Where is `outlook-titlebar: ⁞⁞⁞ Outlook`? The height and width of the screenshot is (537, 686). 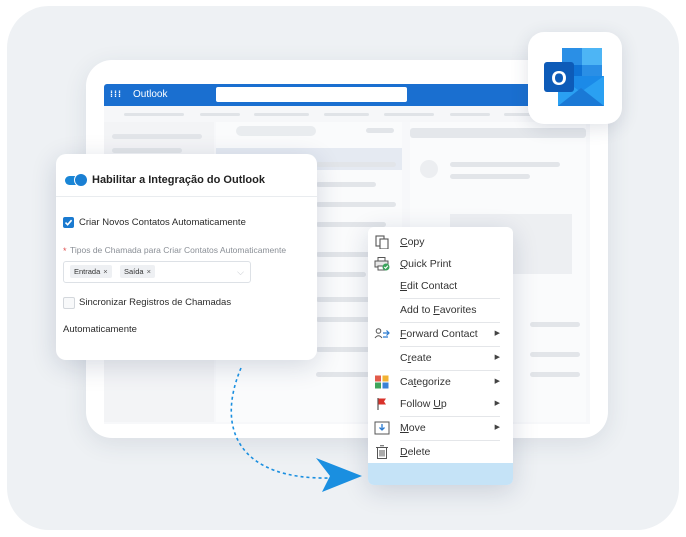
outlook-titlebar: ⁞⁞⁞ Outlook is located at coordinates (347, 95).